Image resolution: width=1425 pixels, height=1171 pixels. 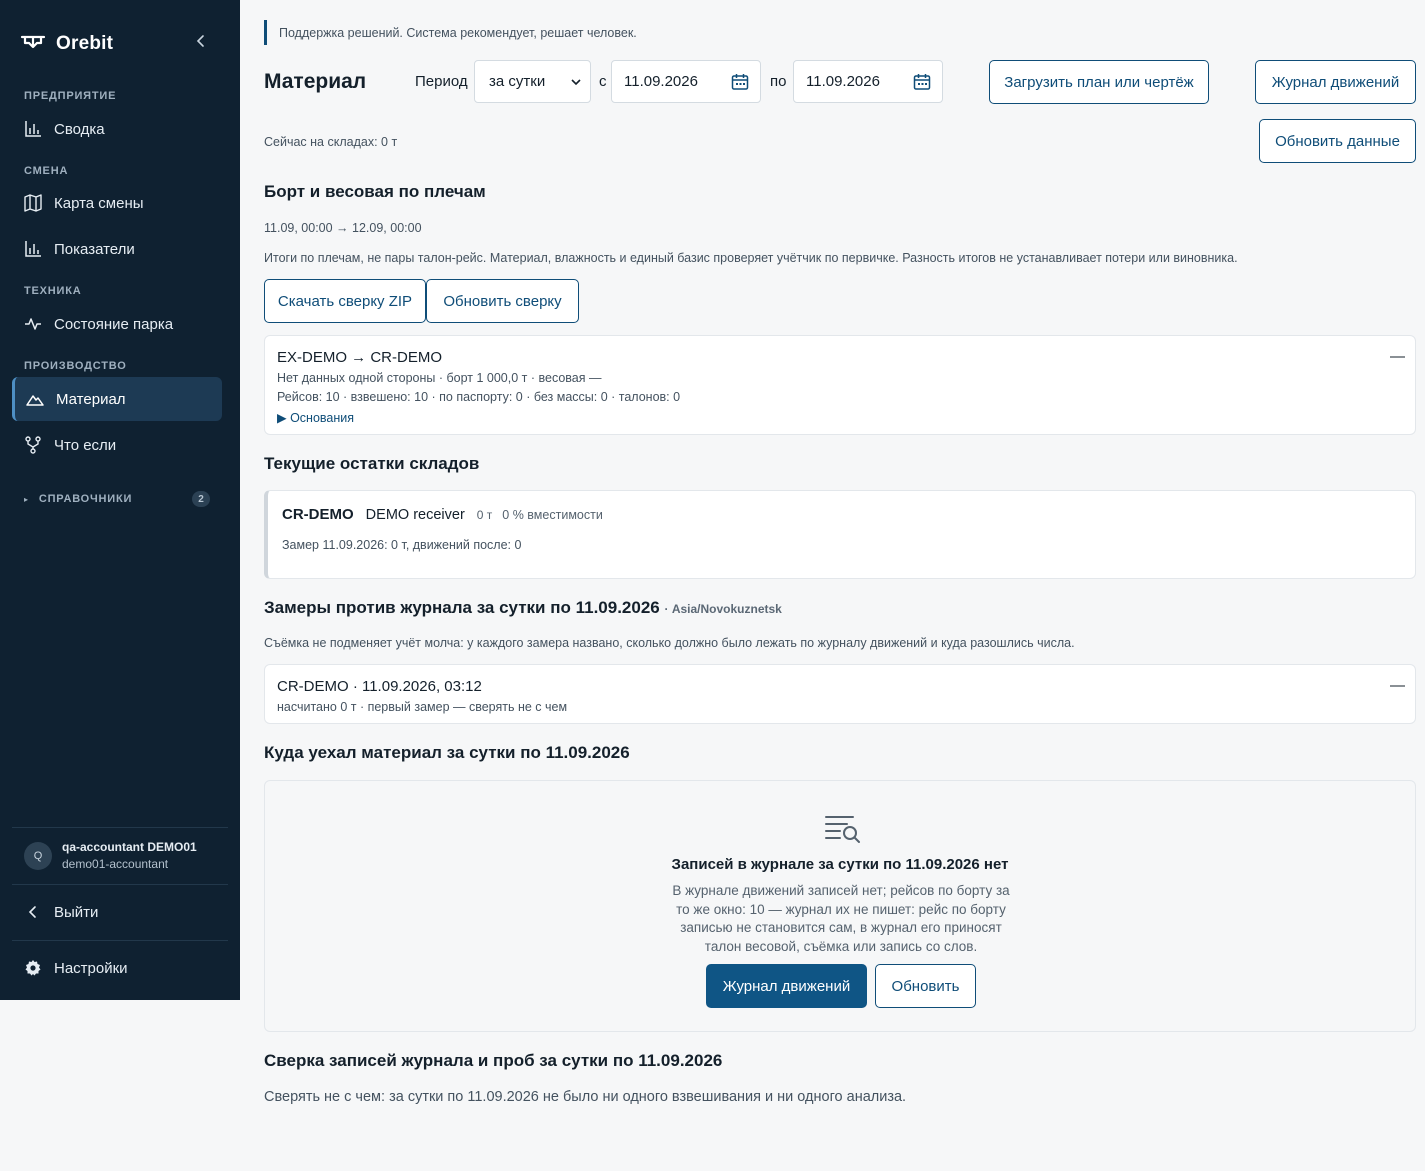 What do you see at coordinates (85, 445) in the screenshot?
I see `sidebar-item-label: Что если` at bounding box center [85, 445].